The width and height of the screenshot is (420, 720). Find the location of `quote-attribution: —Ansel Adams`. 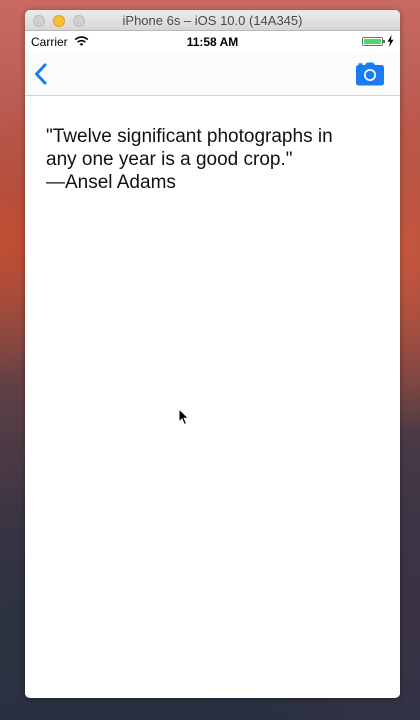

quote-attribution: —Ansel Adams is located at coordinates (111, 182).